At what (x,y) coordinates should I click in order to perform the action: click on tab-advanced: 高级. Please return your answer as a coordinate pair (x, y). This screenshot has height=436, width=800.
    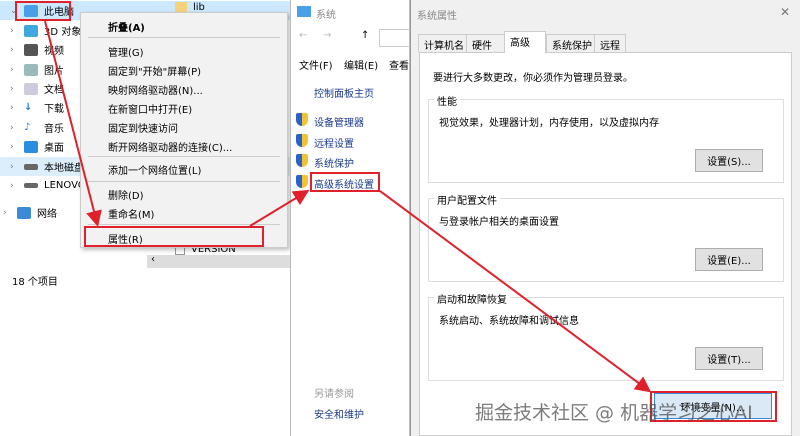
    Looking at the image, I should click on (525, 42).